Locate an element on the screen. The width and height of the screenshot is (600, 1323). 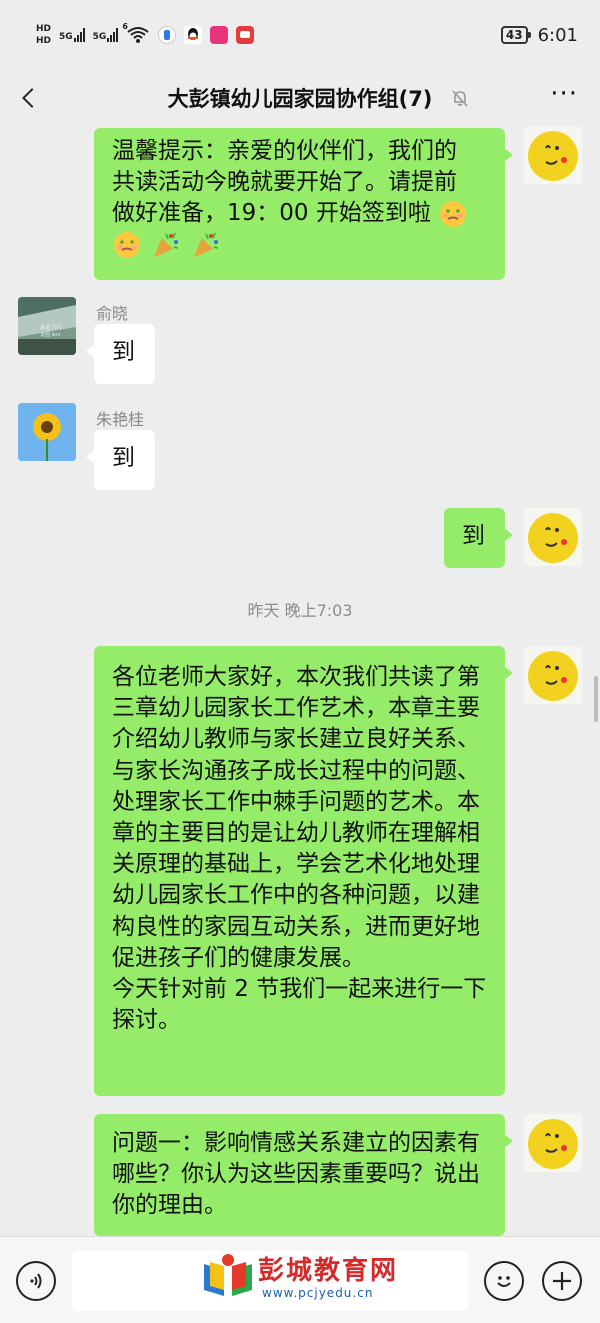
message-bubble: 问题一：影响情感关系建立的因素有哪些？你认为这些因素重要吗？说出你的理由。 is located at coordinates (303, 1175).